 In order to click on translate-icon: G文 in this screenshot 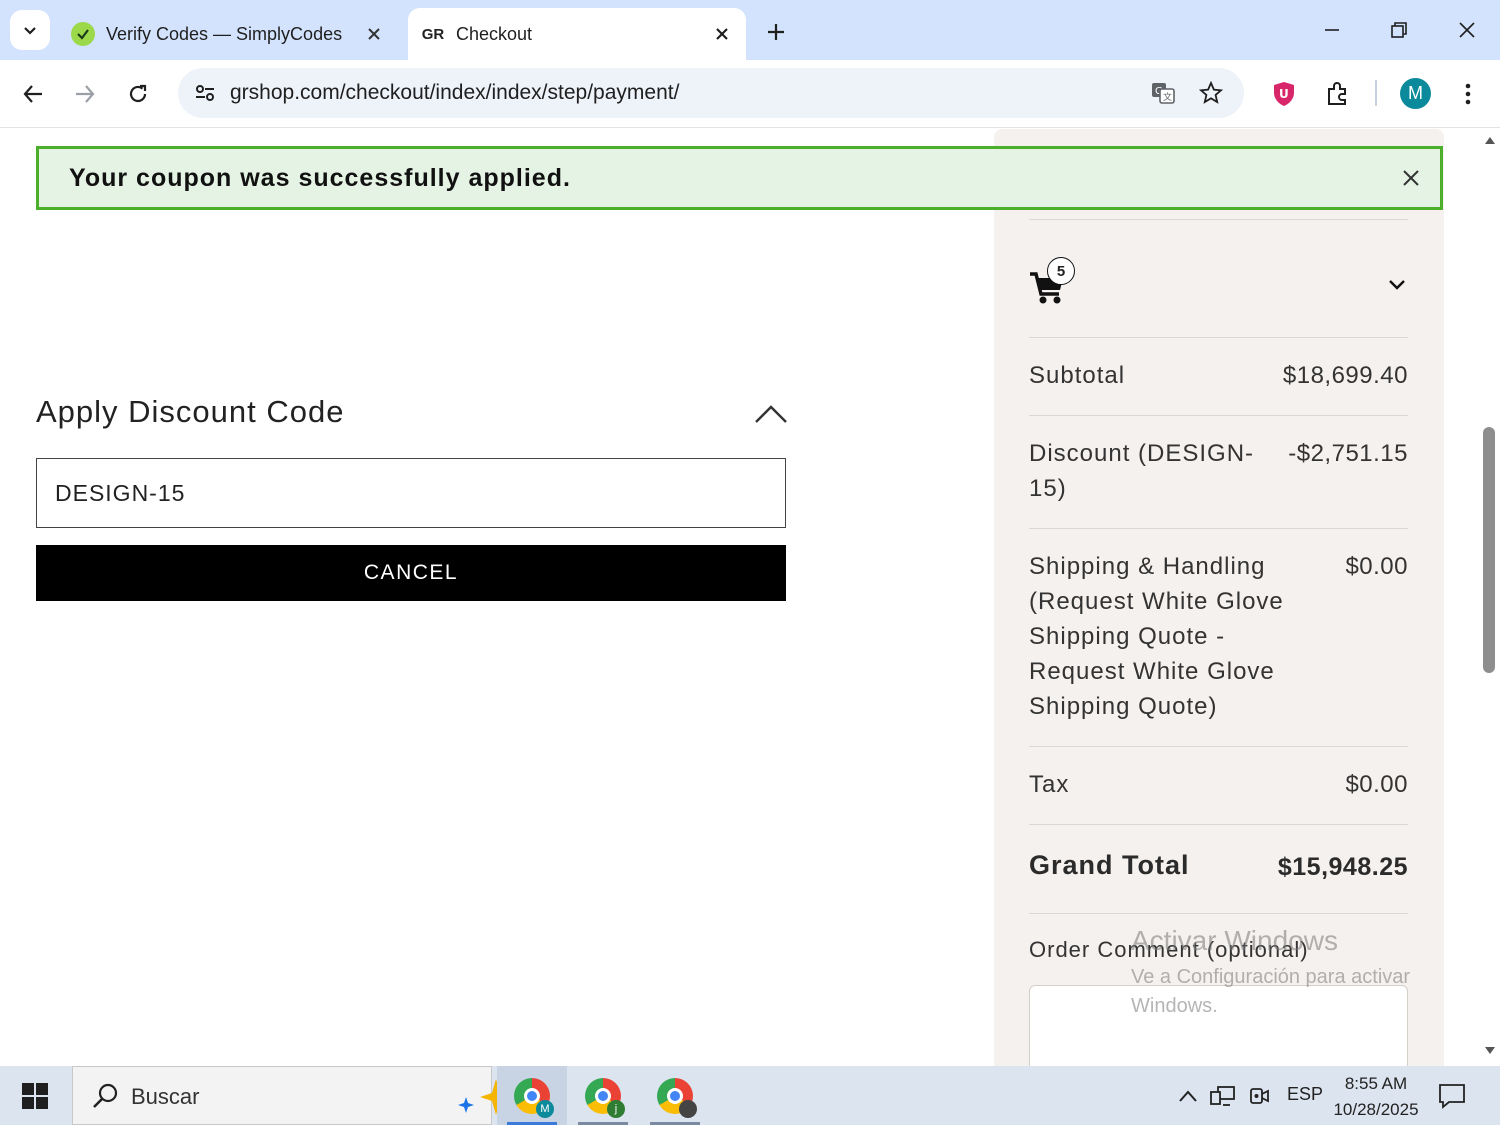, I will do `click(1163, 93)`.